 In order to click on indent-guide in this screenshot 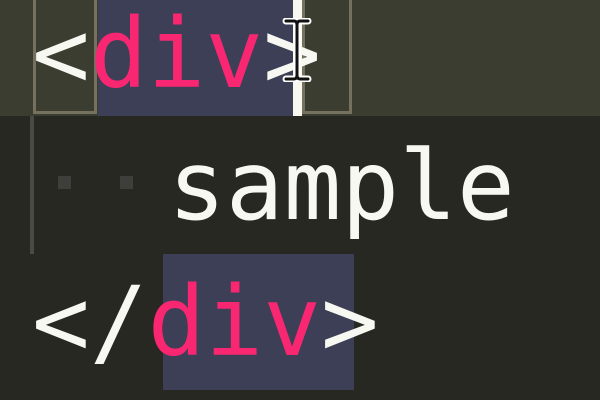, I will do `click(32, 185)`.